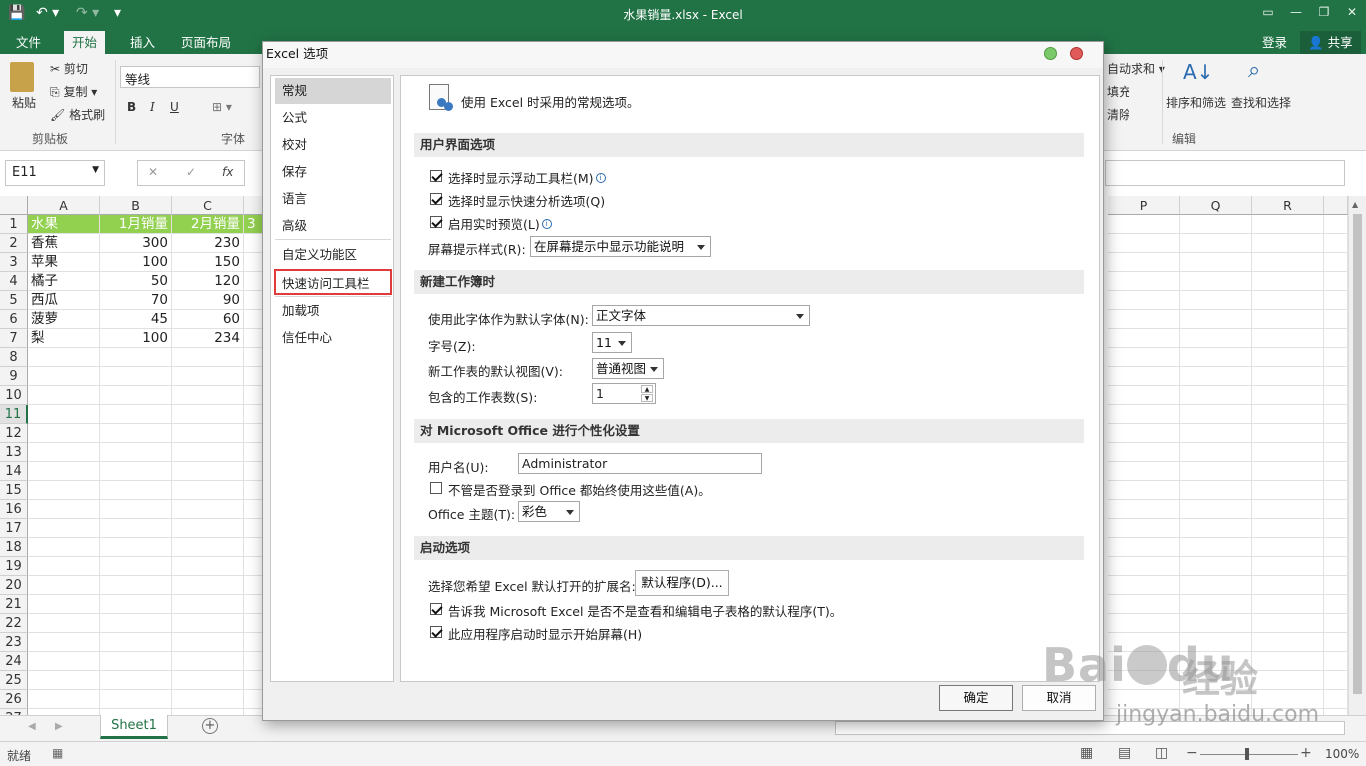 Image resolution: width=1366 pixels, height=766 pixels. I want to click on default-font-select: 正文字体, so click(701, 315).